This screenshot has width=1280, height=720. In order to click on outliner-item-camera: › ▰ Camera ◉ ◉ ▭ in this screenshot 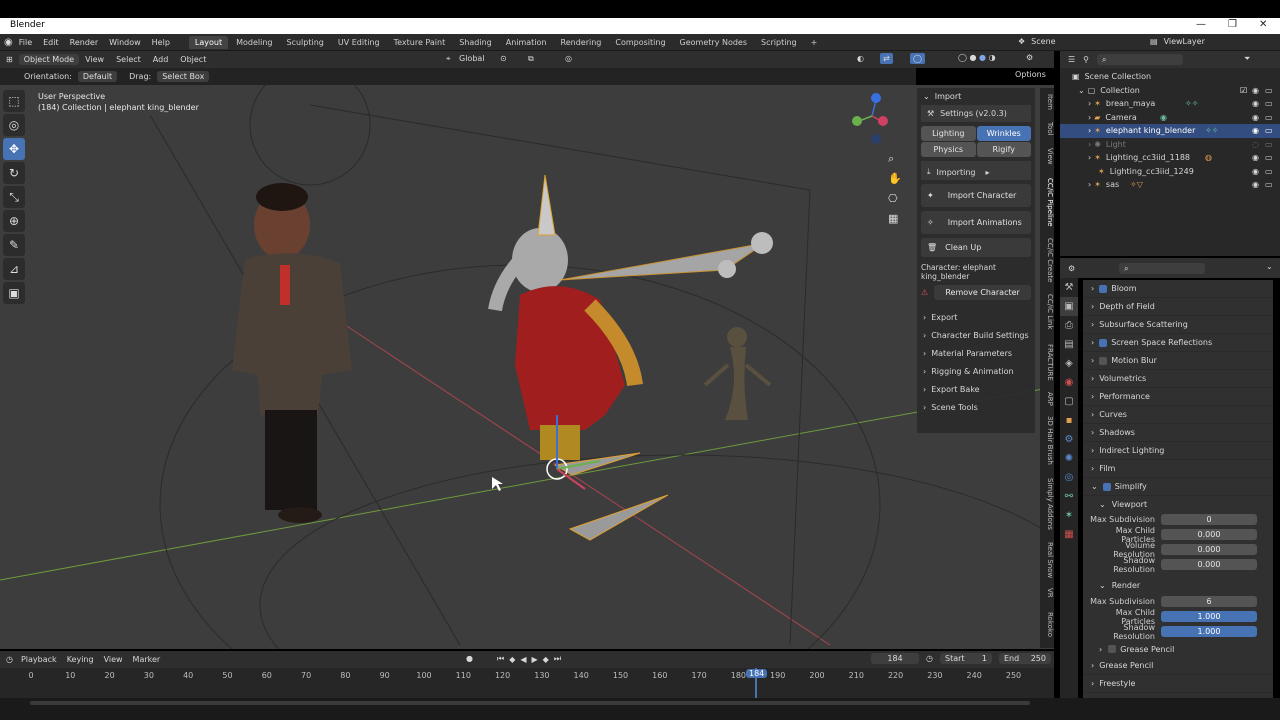, I will do `click(1170, 118)`.